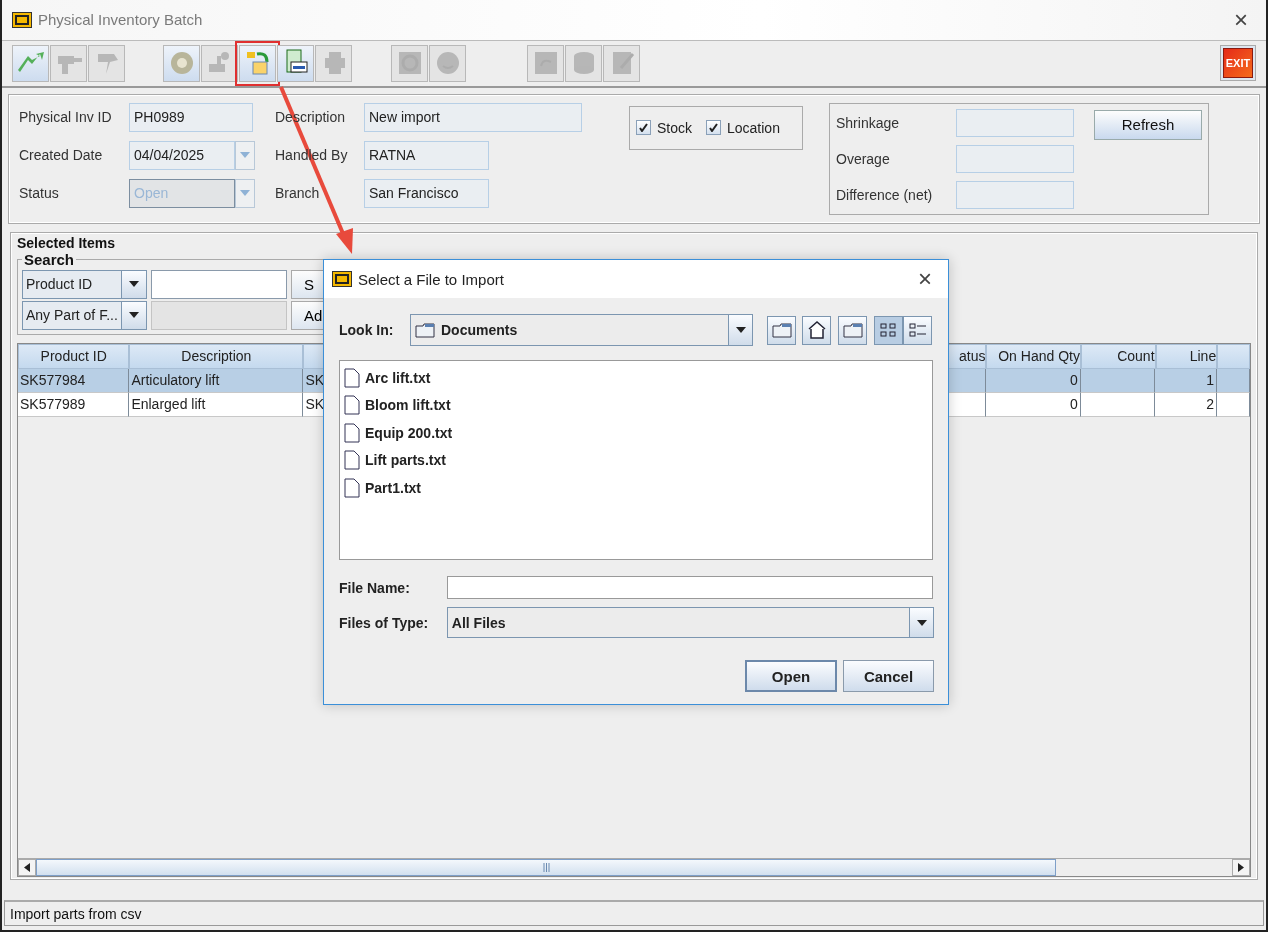 The image size is (1268, 932). Describe the element at coordinates (216, 356) in the screenshot. I see `column-header: Description` at that location.